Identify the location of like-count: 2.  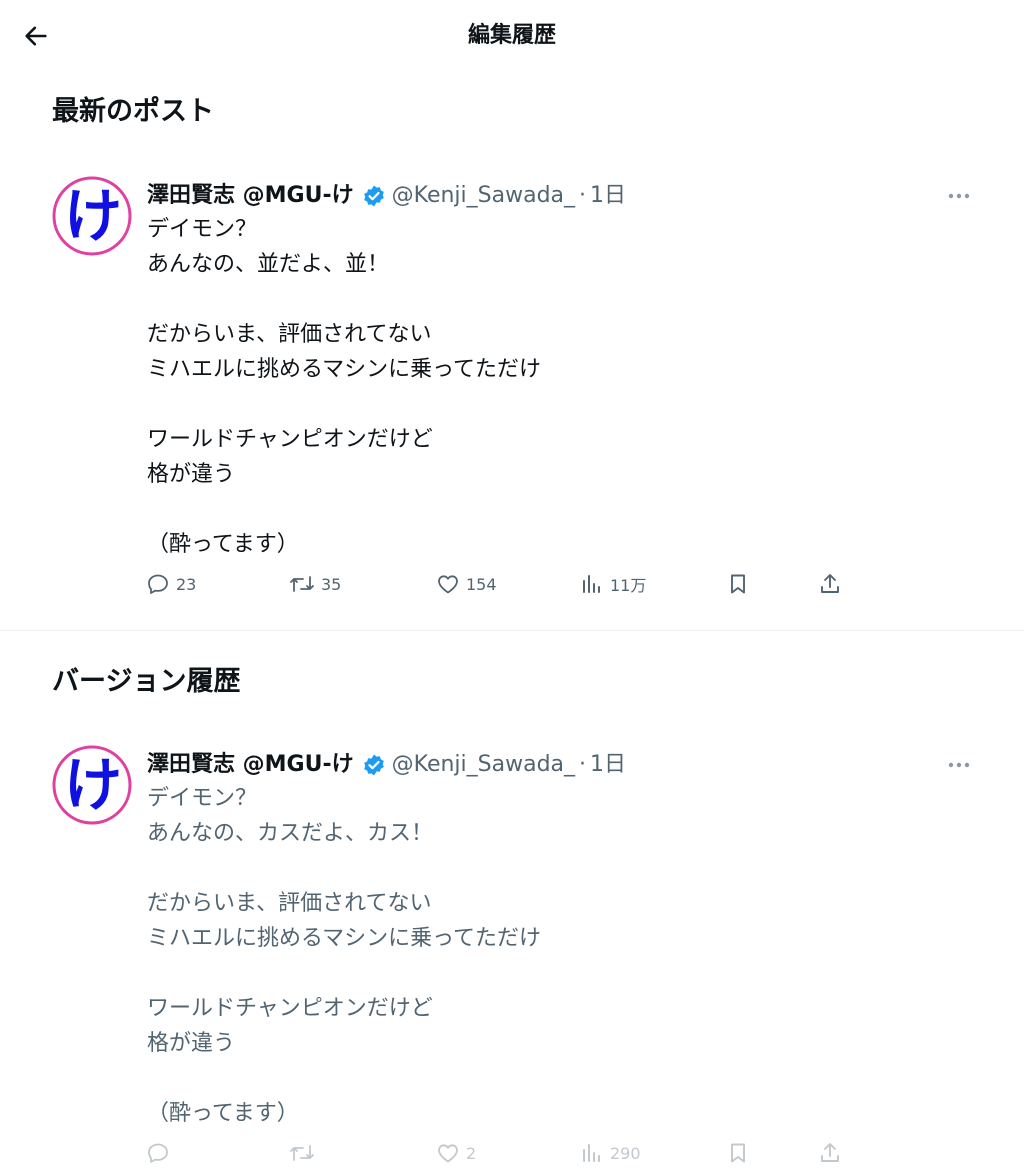
(471, 1153).